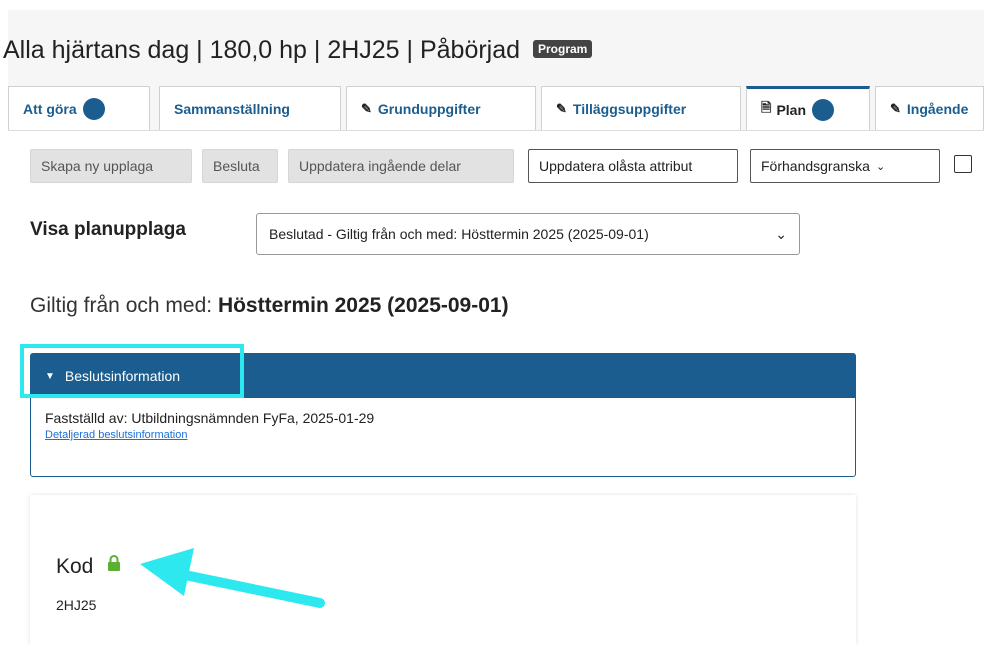 This screenshot has height=645, width=984. I want to click on preview-dropdown: Förhandsgranska ⌄, so click(845, 166).